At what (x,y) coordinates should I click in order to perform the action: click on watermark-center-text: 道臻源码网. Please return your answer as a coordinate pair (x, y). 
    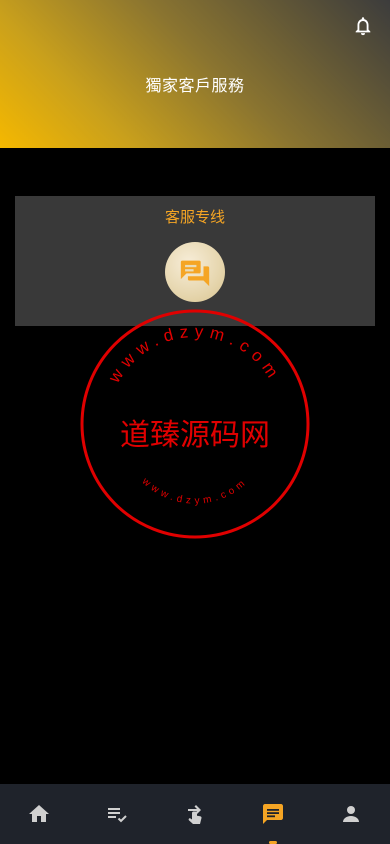
    Looking at the image, I should click on (195, 435).